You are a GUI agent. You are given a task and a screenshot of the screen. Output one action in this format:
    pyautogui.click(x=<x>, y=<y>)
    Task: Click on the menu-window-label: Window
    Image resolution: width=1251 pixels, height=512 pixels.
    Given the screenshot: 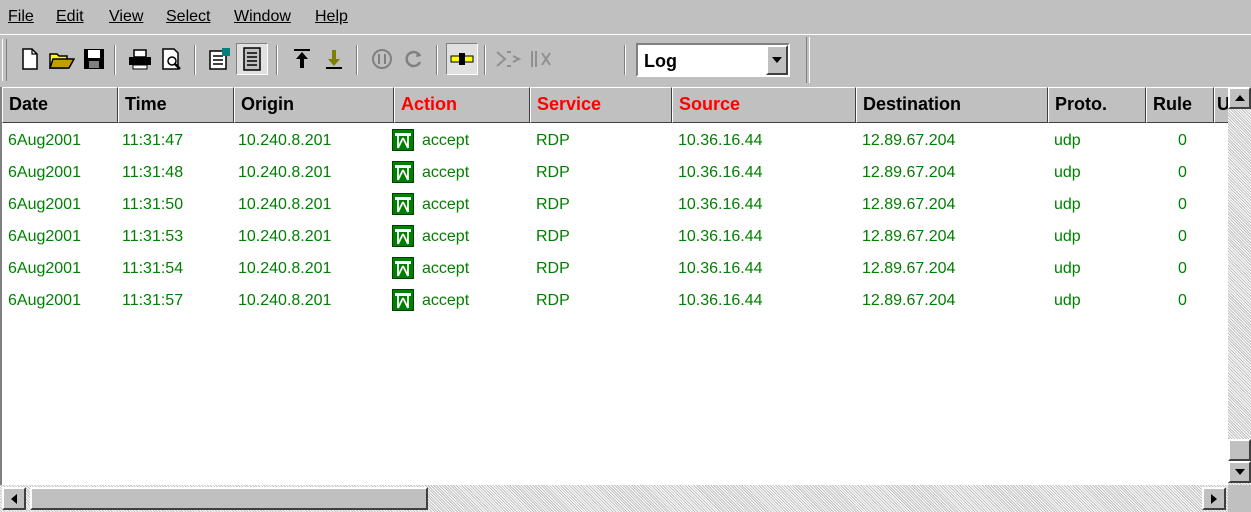 What is the action you would take?
    pyautogui.click(x=262, y=16)
    